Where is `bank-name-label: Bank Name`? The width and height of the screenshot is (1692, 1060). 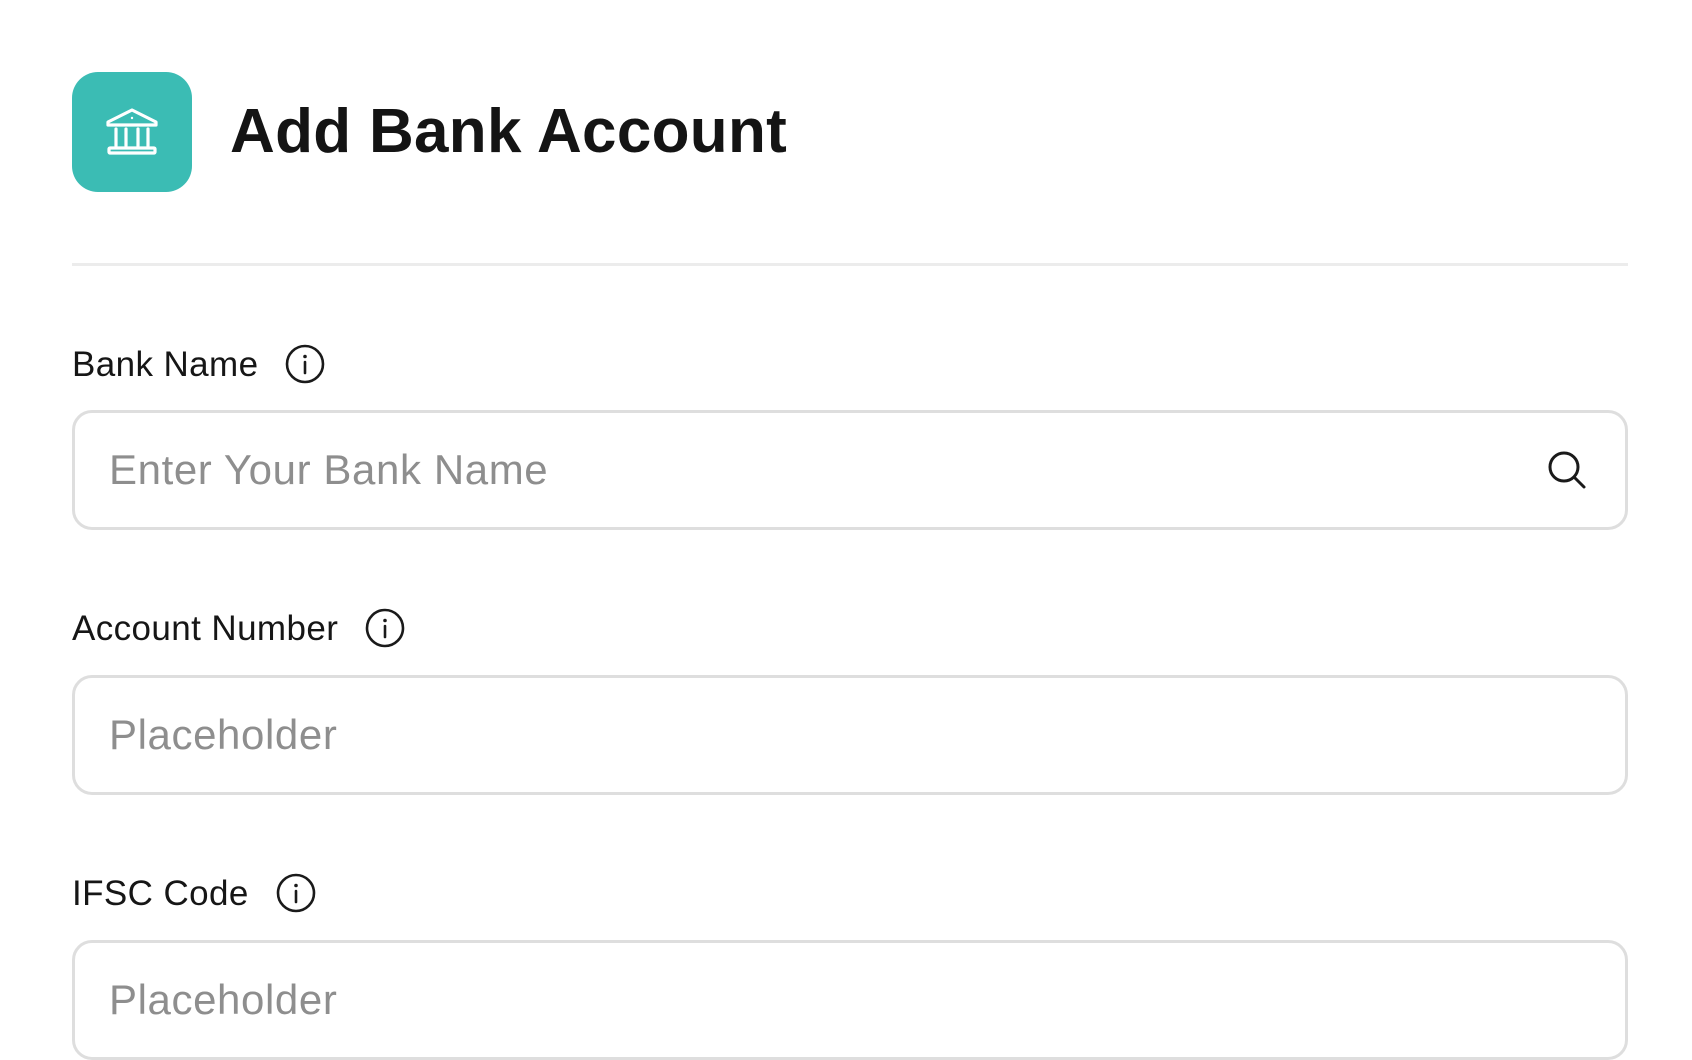 bank-name-label: Bank Name is located at coordinates (165, 364).